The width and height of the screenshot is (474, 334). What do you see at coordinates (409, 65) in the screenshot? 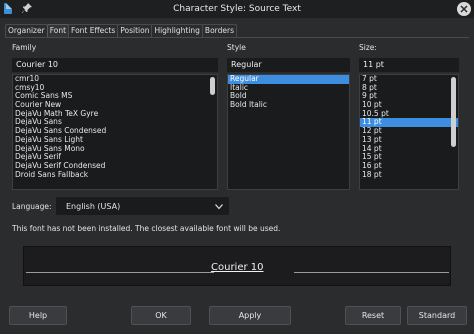
I see `size-input: 11 pt` at bounding box center [409, 65].